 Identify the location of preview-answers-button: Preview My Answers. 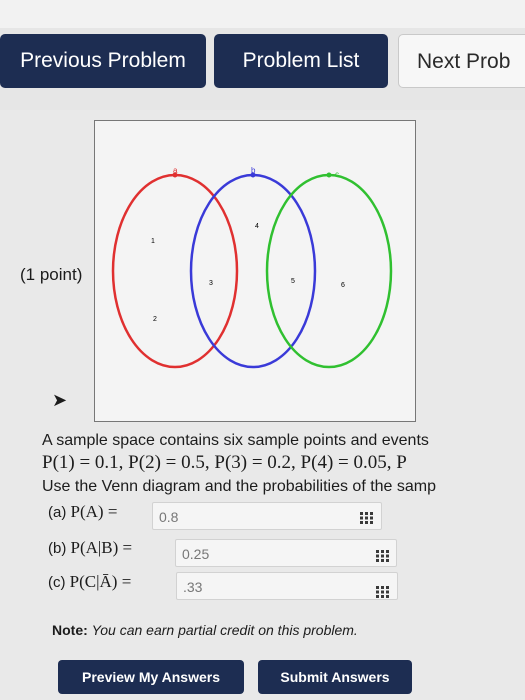
(151, 677).